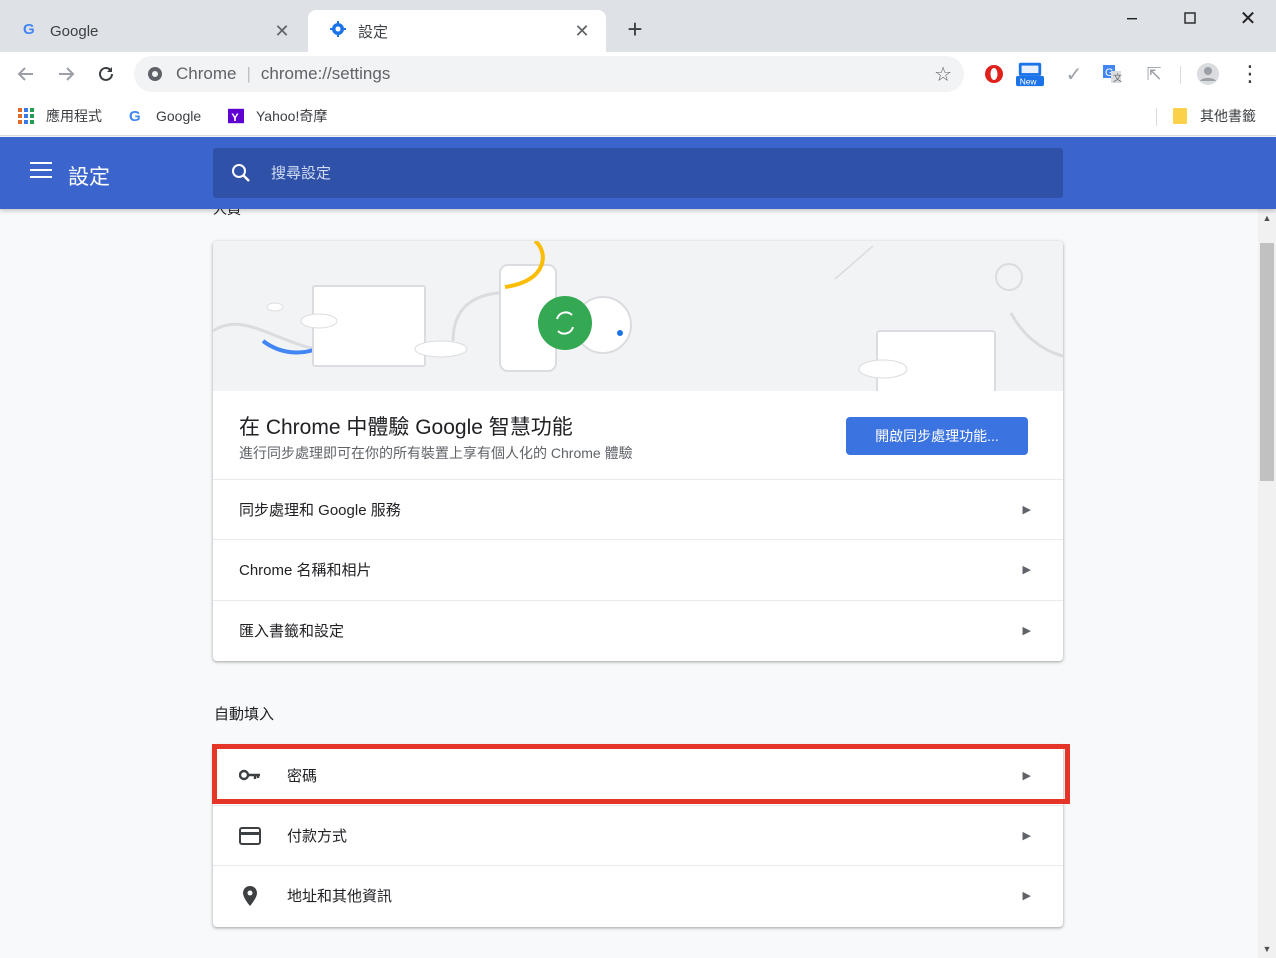 The width and height of the screenshot is (1276, 958). Describe the element at coordinates (549, 74) in the screenshot. I see `address-bar: Chrome | chrome://settings ☆` at that location.